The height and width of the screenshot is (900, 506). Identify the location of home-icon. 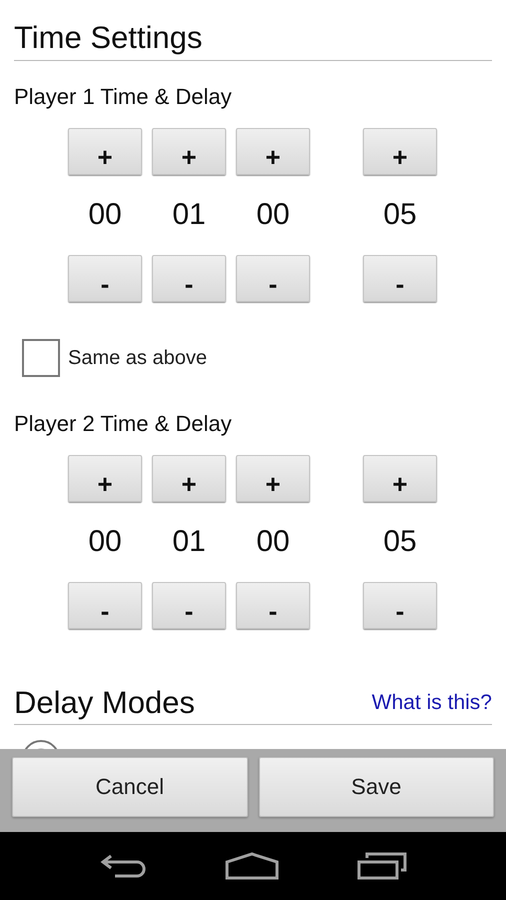
(252, 866).